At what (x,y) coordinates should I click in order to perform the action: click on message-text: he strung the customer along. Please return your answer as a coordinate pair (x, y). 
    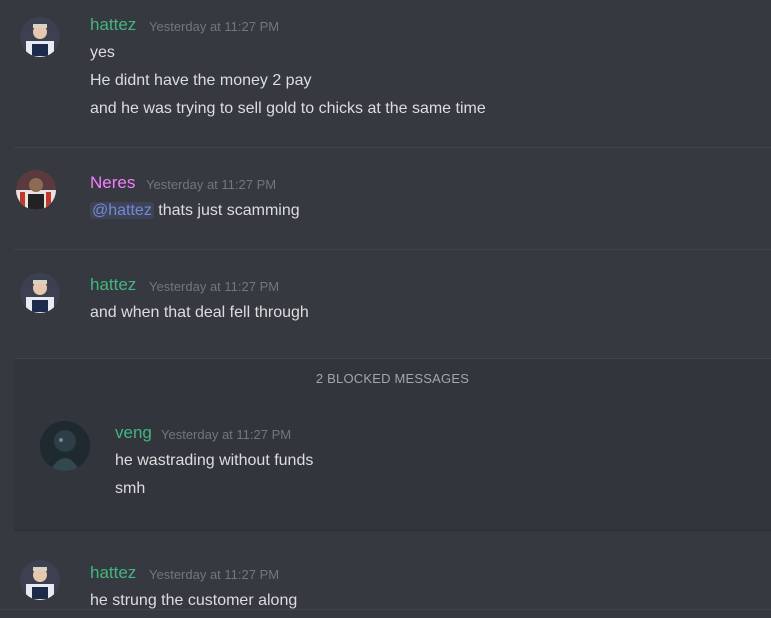
    Looking at the image, I should click on (194, 600).